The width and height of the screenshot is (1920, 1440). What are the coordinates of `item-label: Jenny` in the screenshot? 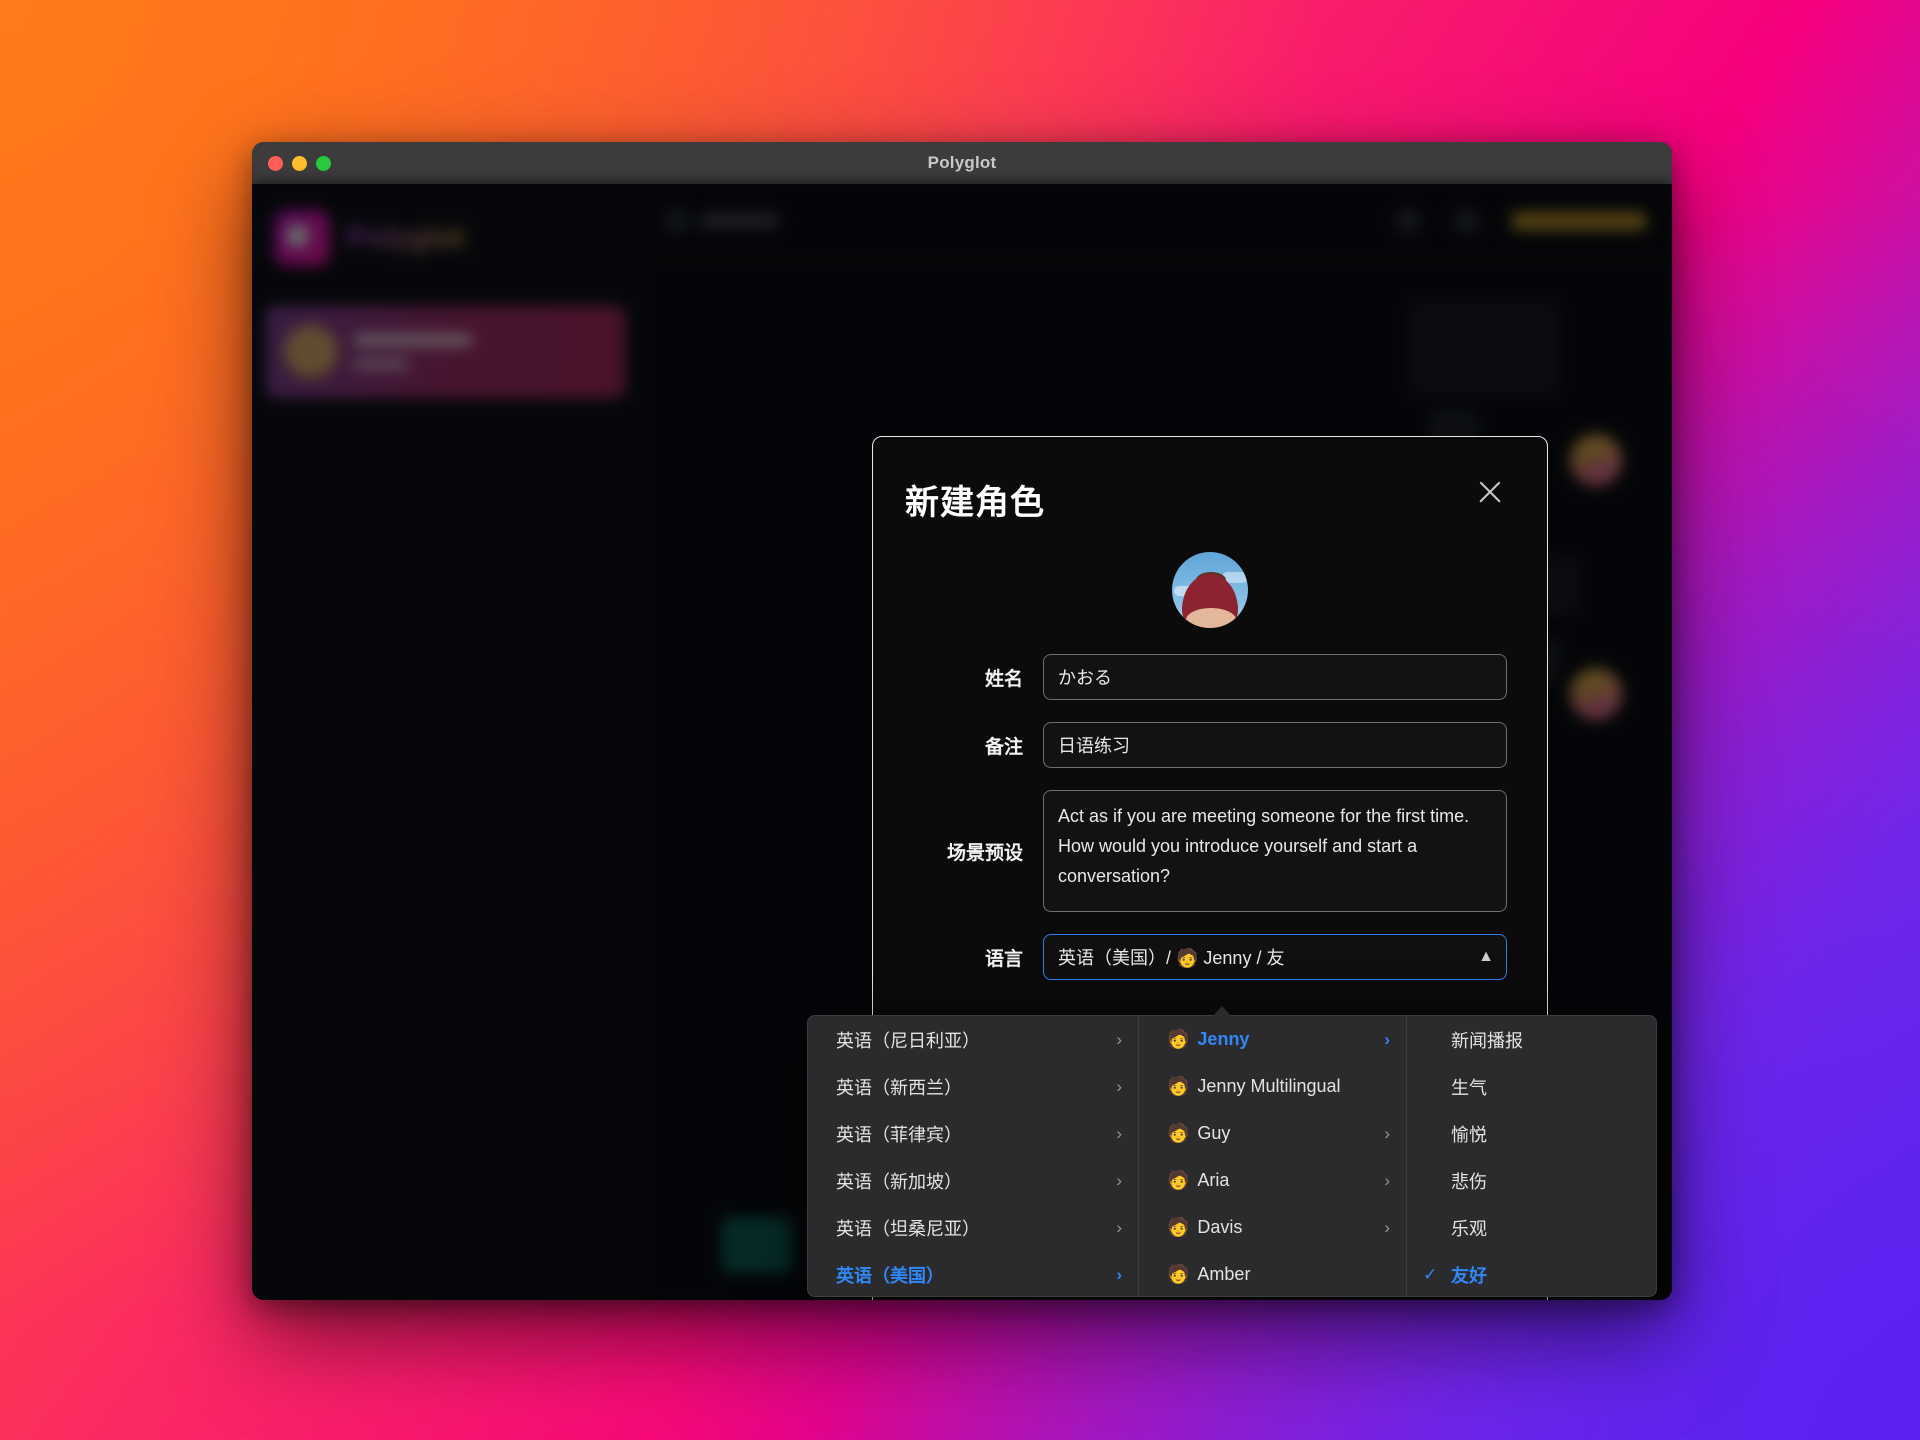 It's located at (1223, 1039).